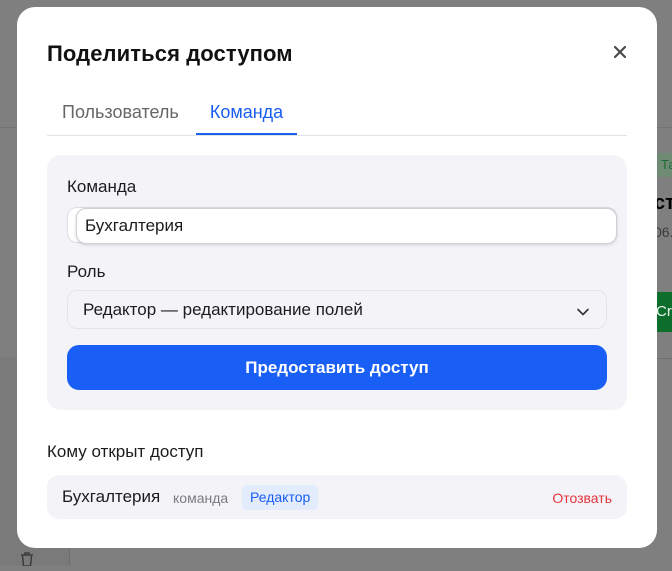 The height and width of the screenshot is (571, 672). What do you see at coordinates (583, 310) in the screenshot?
I see `chevron-down-icon` at bounding box center [583, 310].